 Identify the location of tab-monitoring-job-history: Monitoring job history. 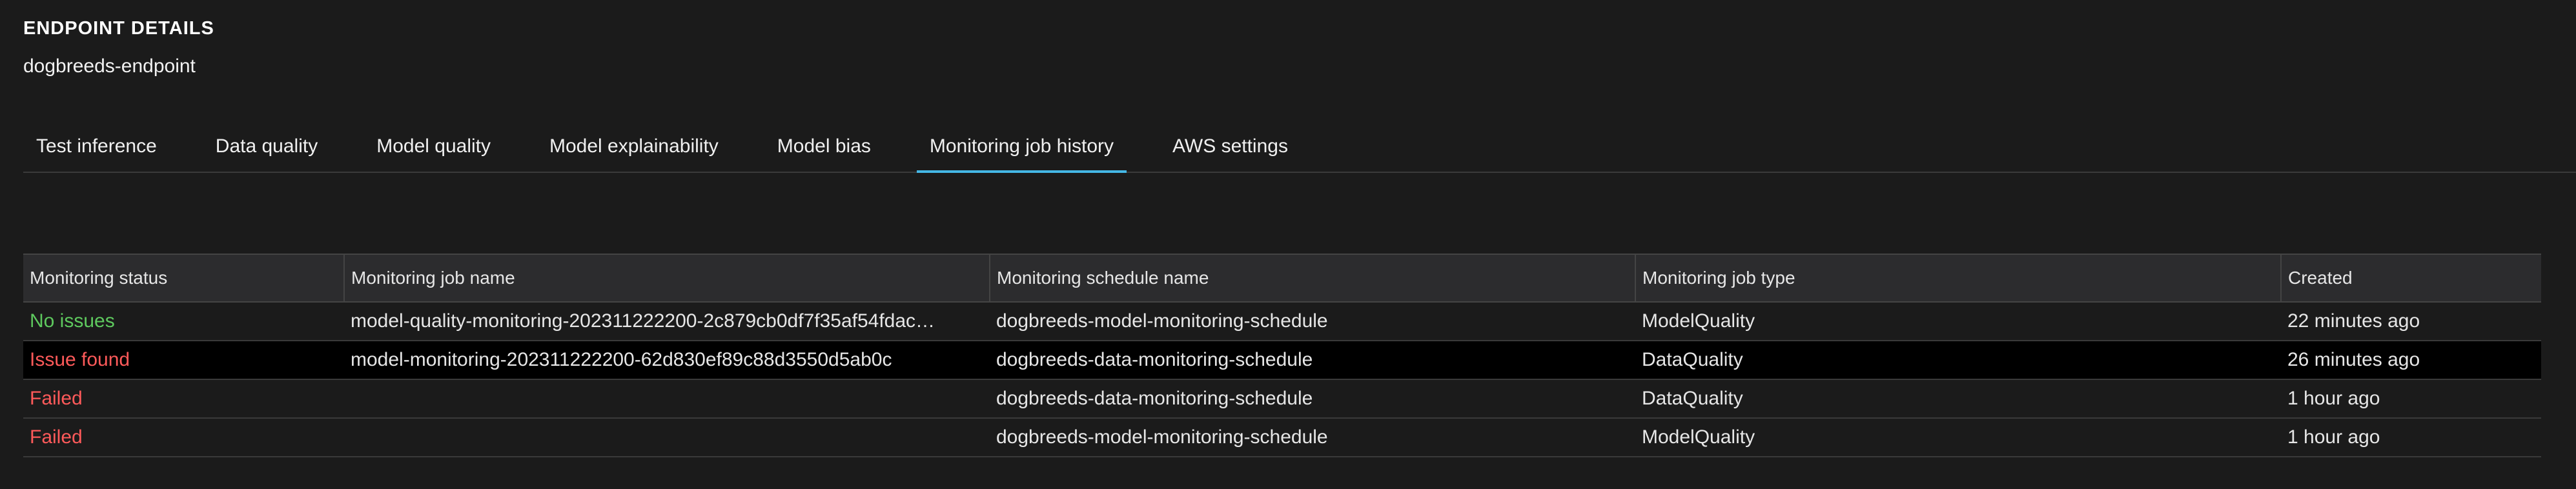
(1021, 148).